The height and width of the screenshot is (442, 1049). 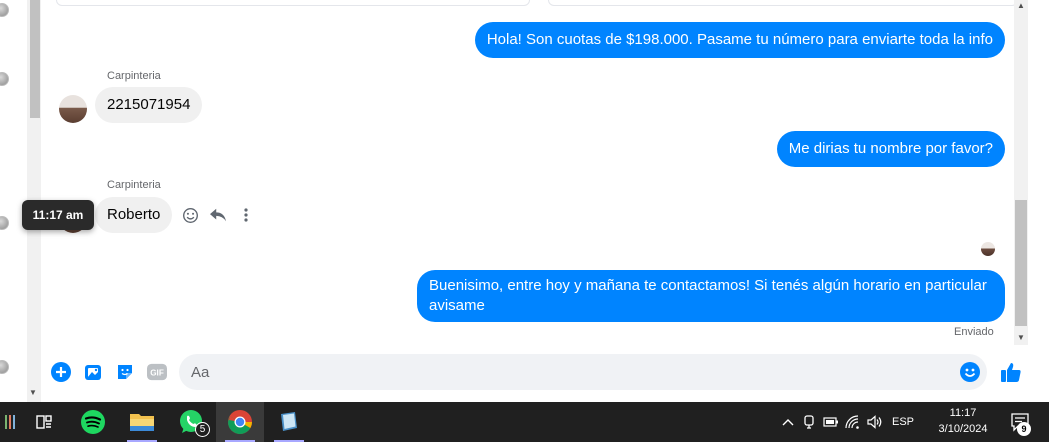 I want to click on incoming-message: Roberto, so click(x=134, y=215).